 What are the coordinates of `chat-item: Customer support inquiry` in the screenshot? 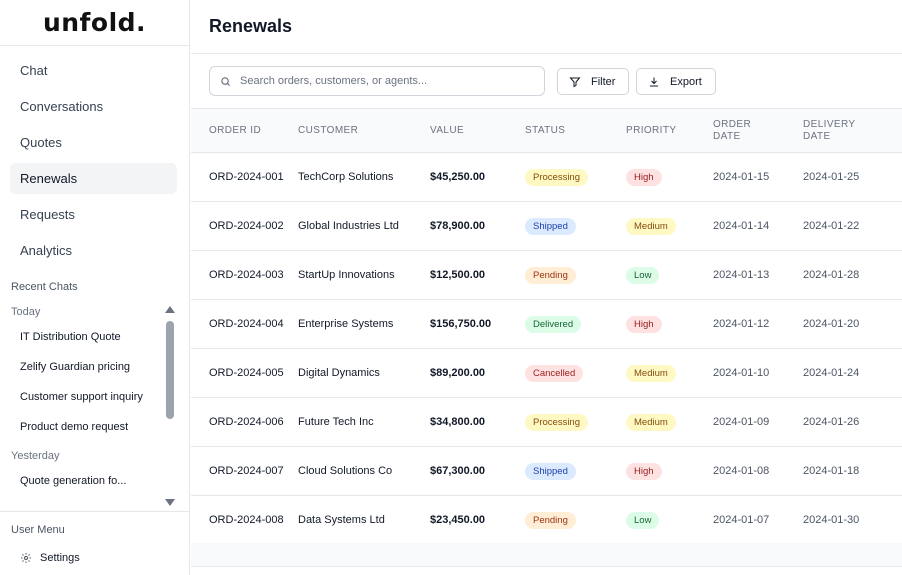 It's located at (95, 397).